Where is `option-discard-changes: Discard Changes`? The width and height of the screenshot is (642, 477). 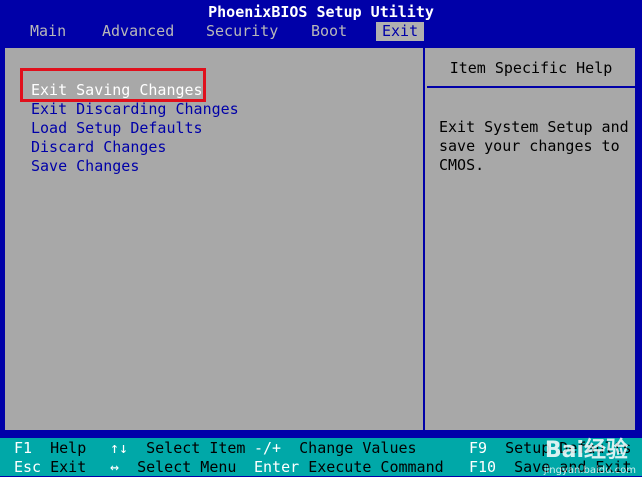
option-discard-changes: Discard Changes is located at coordinates (98, 147).